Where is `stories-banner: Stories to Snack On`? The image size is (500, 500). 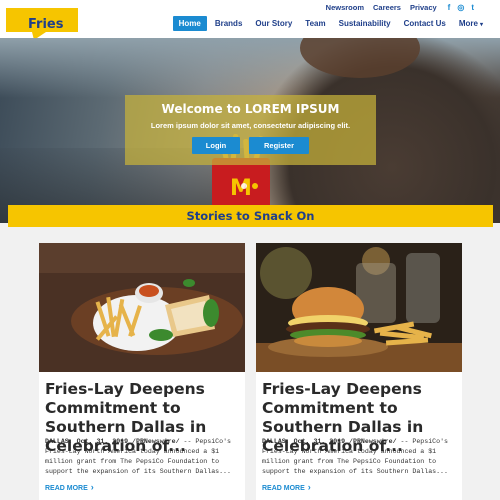 stories-banner: Stories to Snack On is located at coordinates (250, 216).